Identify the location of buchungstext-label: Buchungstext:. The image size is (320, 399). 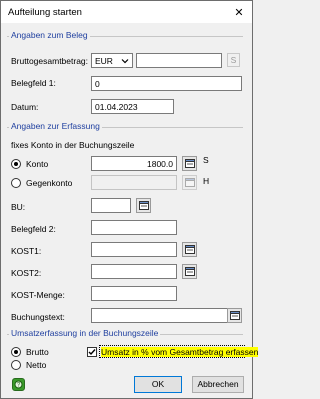
(38, 317).